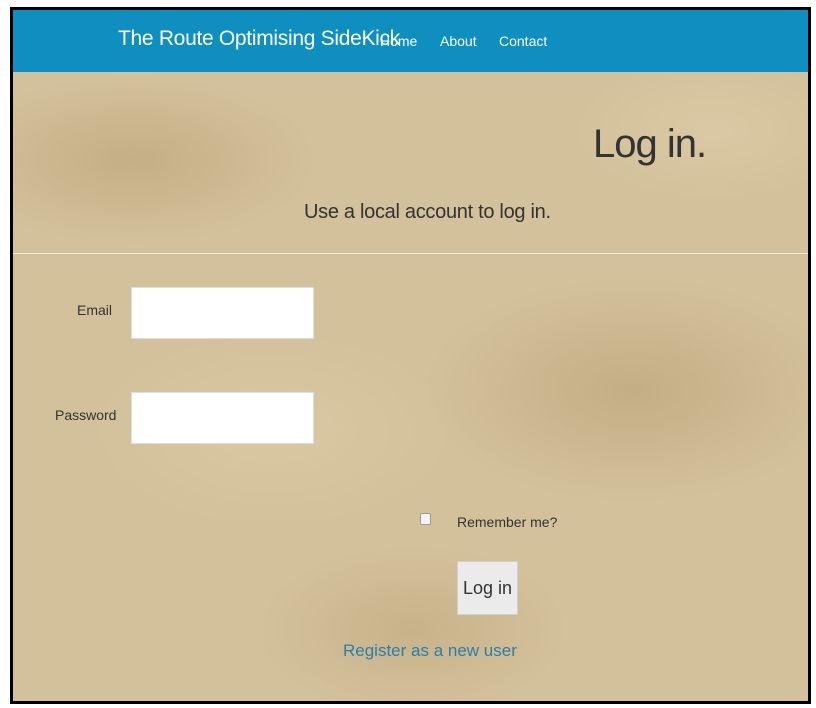  What do you see at coordinates (430, 651) in the screenshot?
I see `register-link: Register as a new user` at bounding box center [430, 651].